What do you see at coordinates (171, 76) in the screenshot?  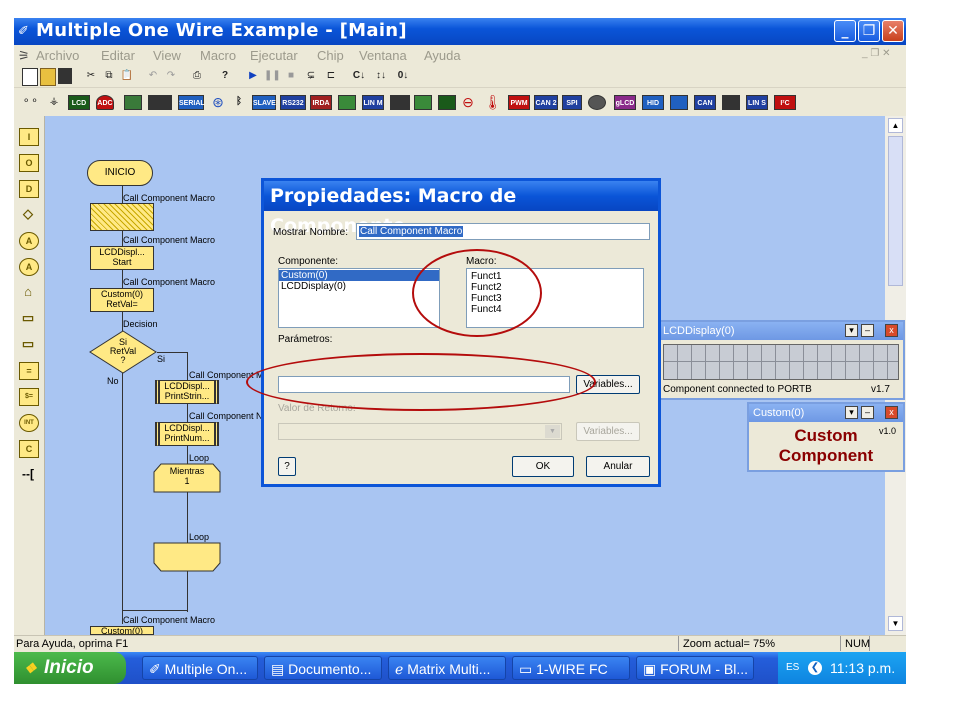 I see `redo-icon: ↷` at bounding box center [171, 76].